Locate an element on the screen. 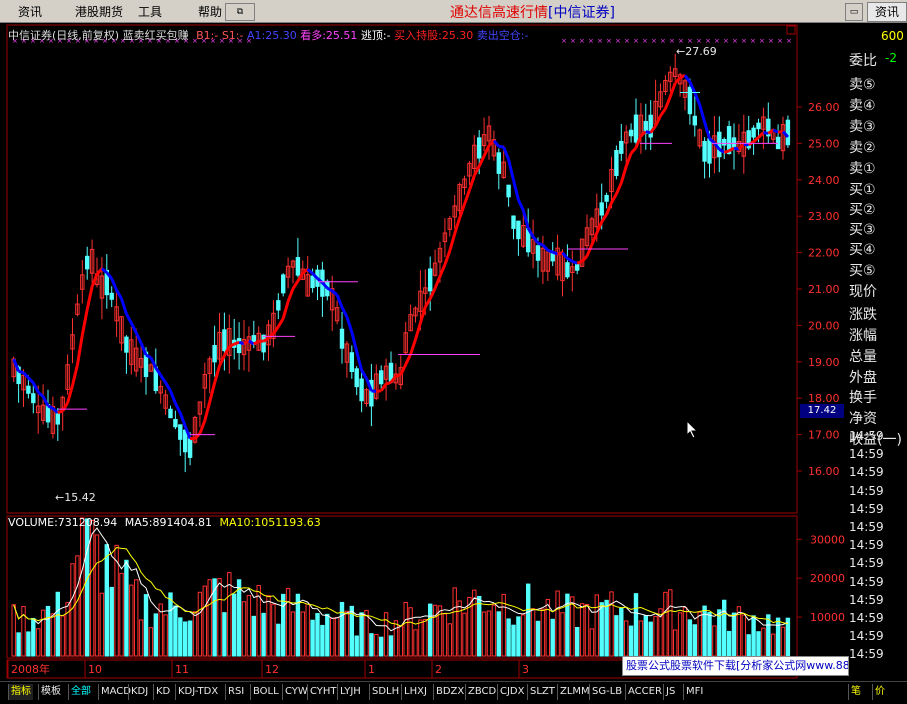 This screenshot has height=704, width=907. window-restore-button: ⧉ is located at coordinates (240, 12).